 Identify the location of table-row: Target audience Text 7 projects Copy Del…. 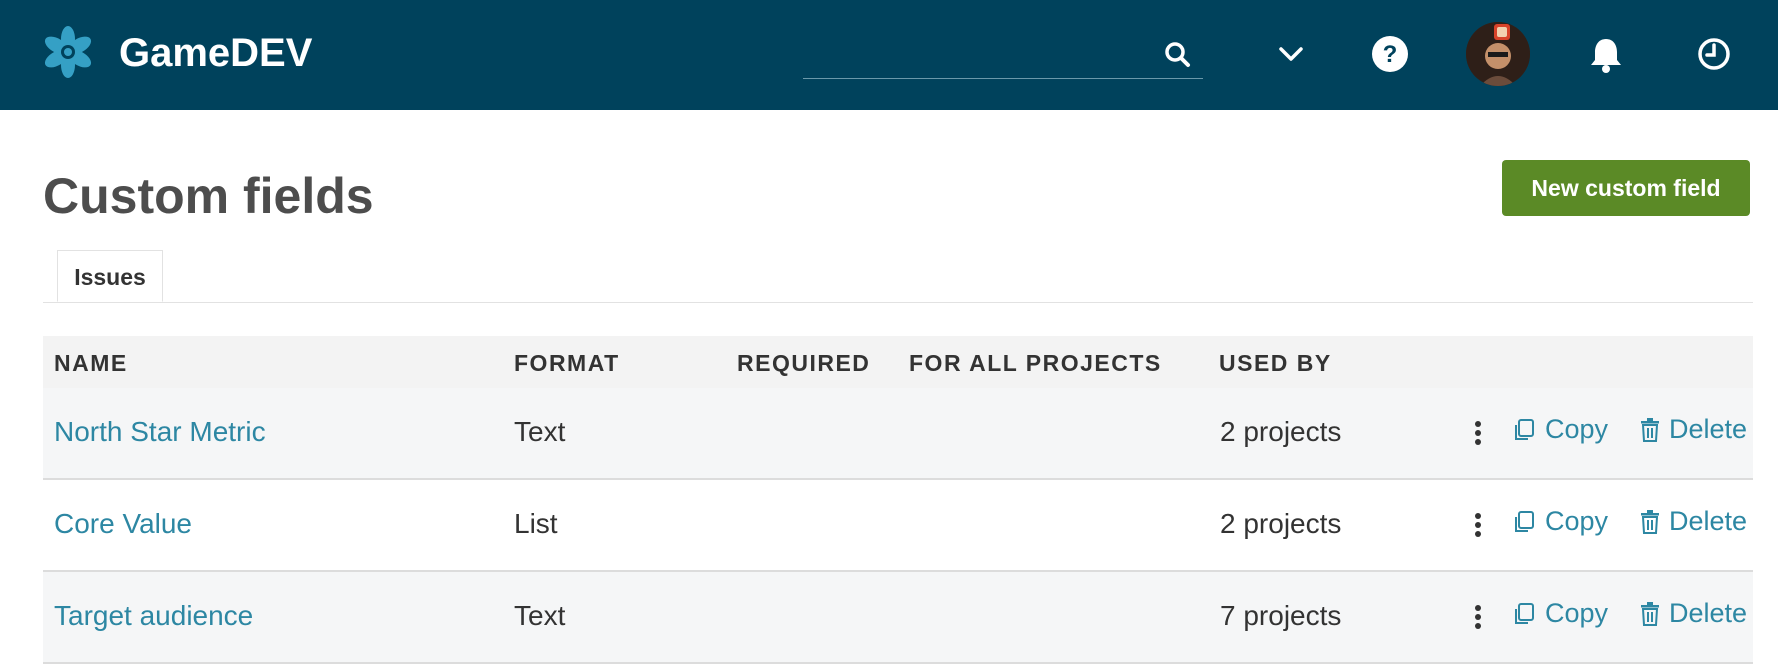
(898, 618).